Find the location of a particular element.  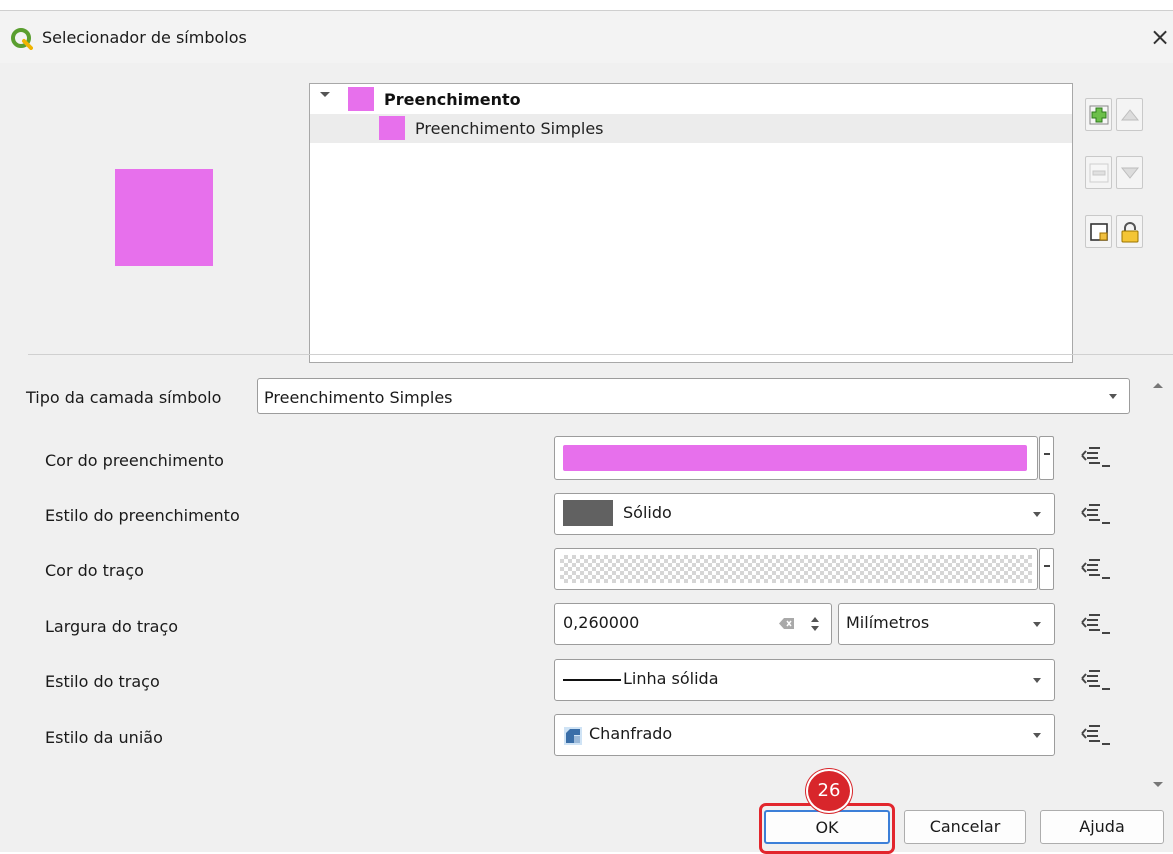

splitter is located at coordinates (600, 354).